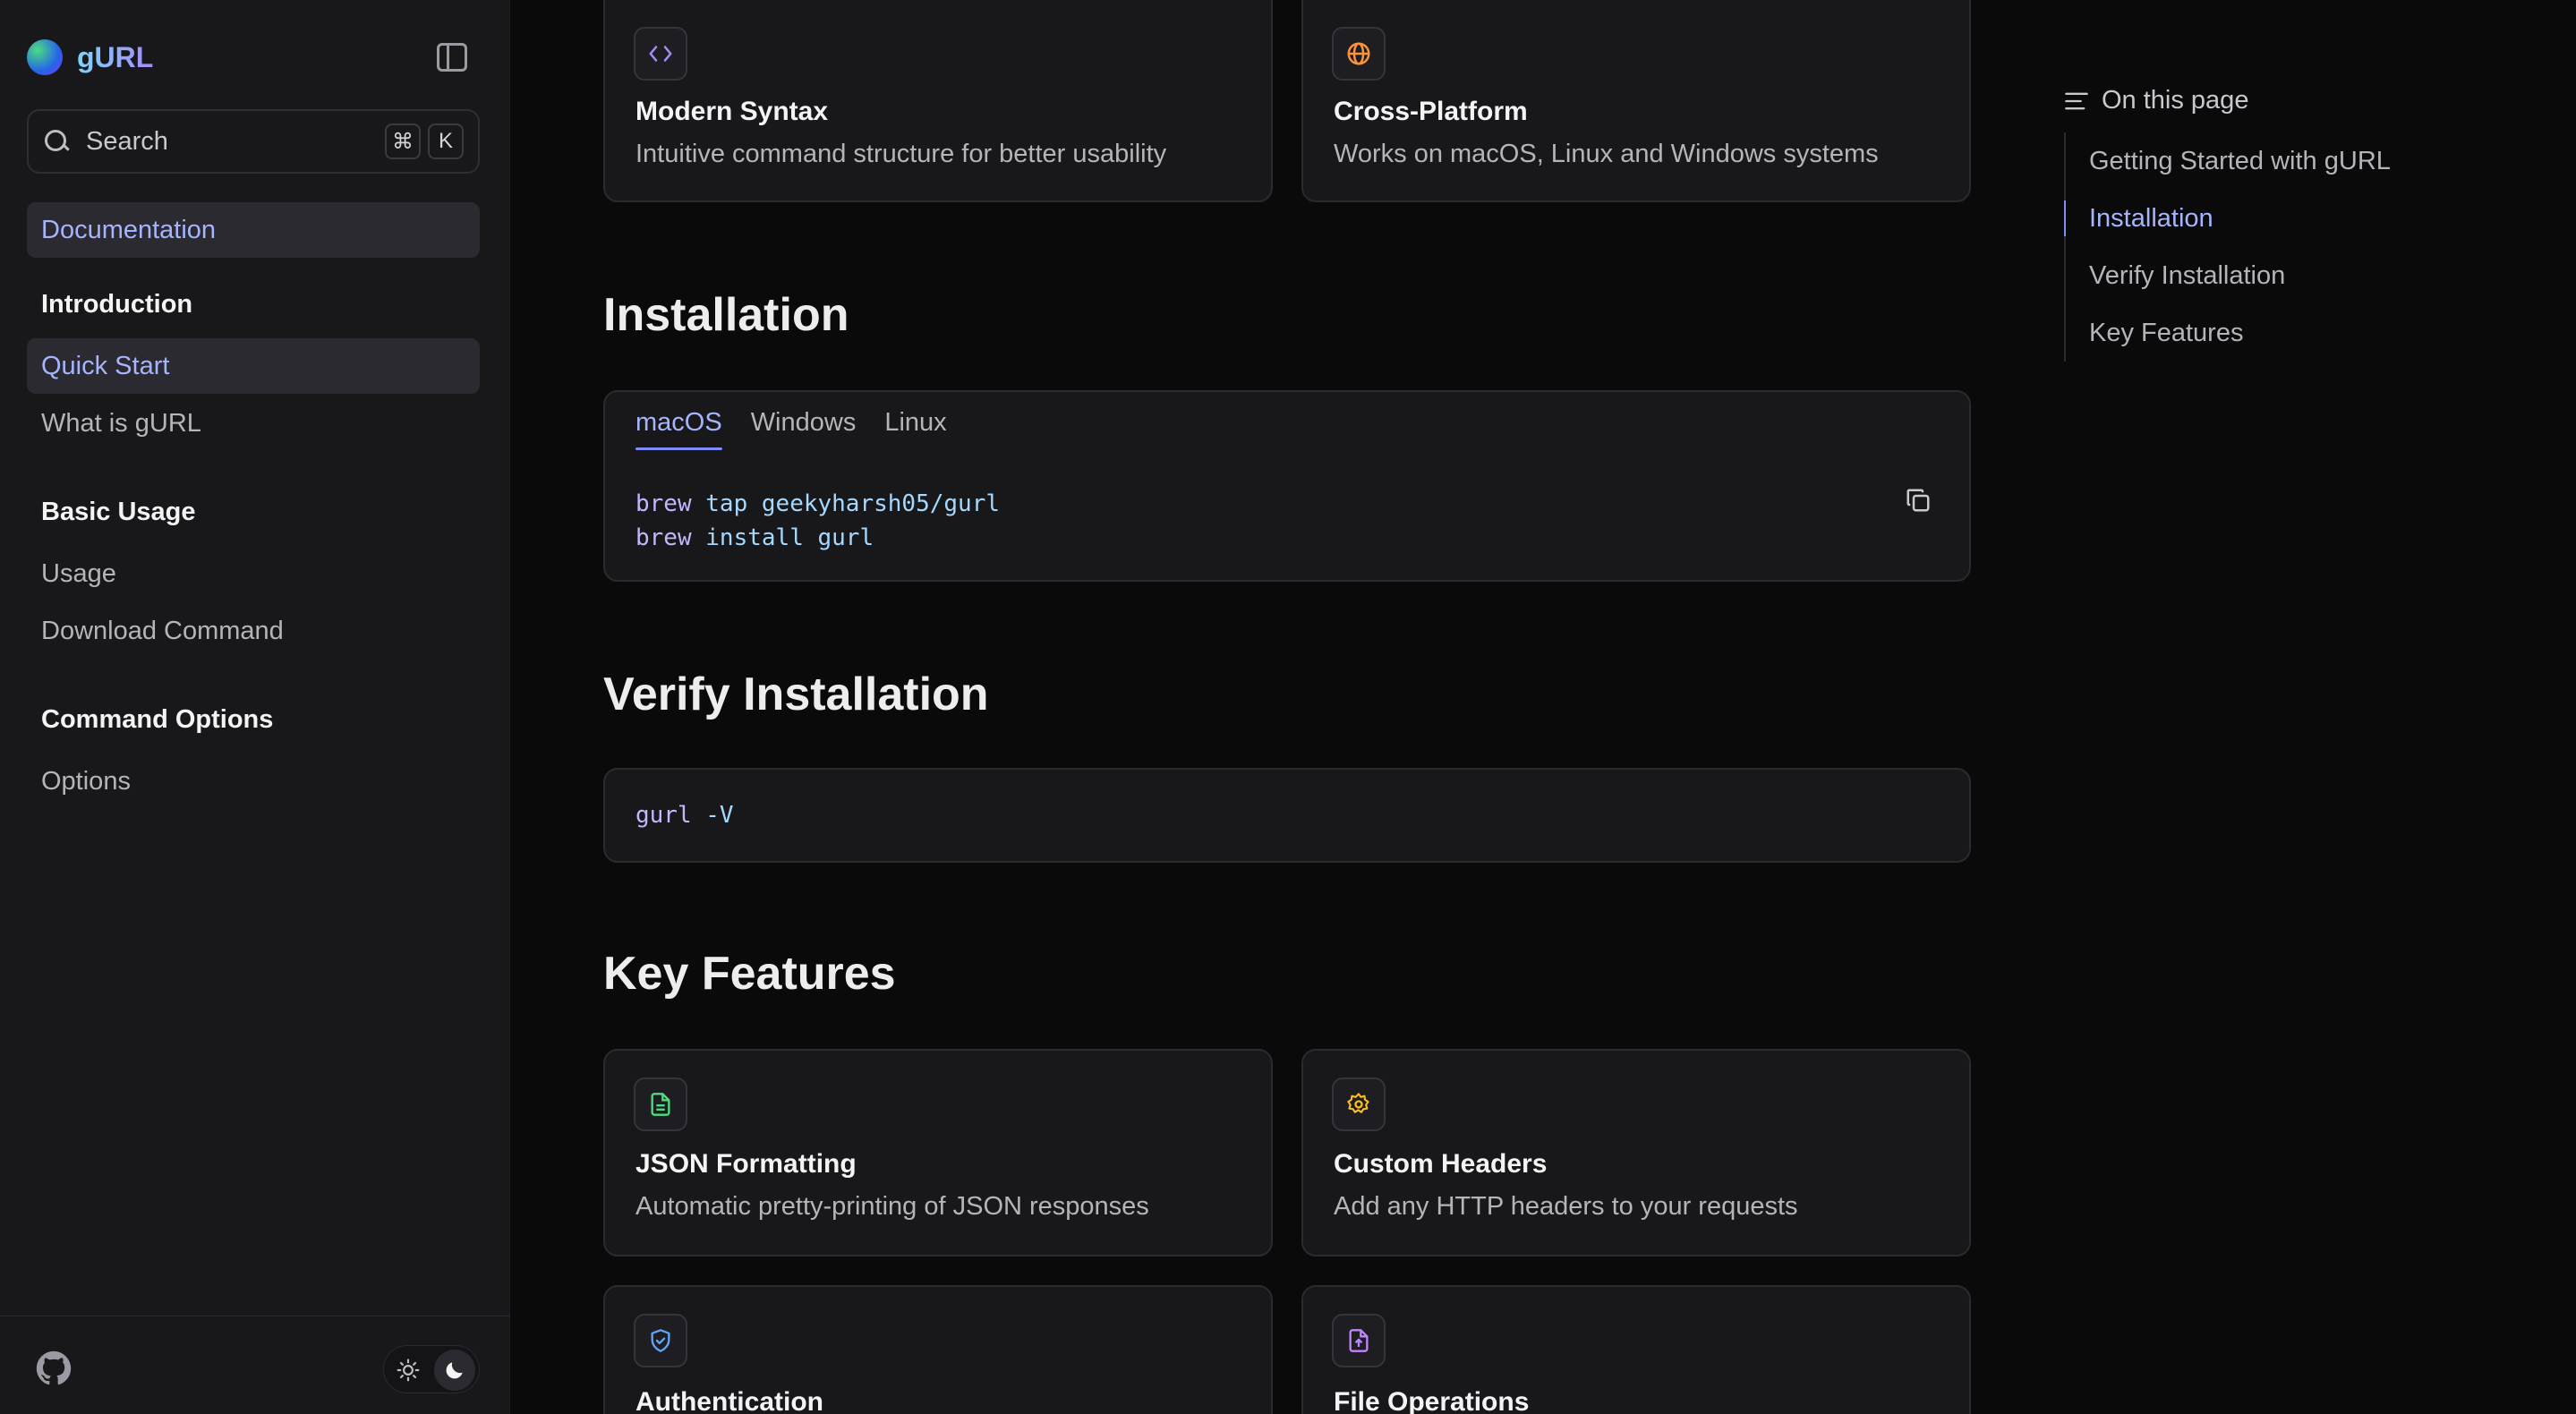 Image resolution: width=2576 pixels, height=1414 pixels. I want to click on list-icon, so click(2076, 100).